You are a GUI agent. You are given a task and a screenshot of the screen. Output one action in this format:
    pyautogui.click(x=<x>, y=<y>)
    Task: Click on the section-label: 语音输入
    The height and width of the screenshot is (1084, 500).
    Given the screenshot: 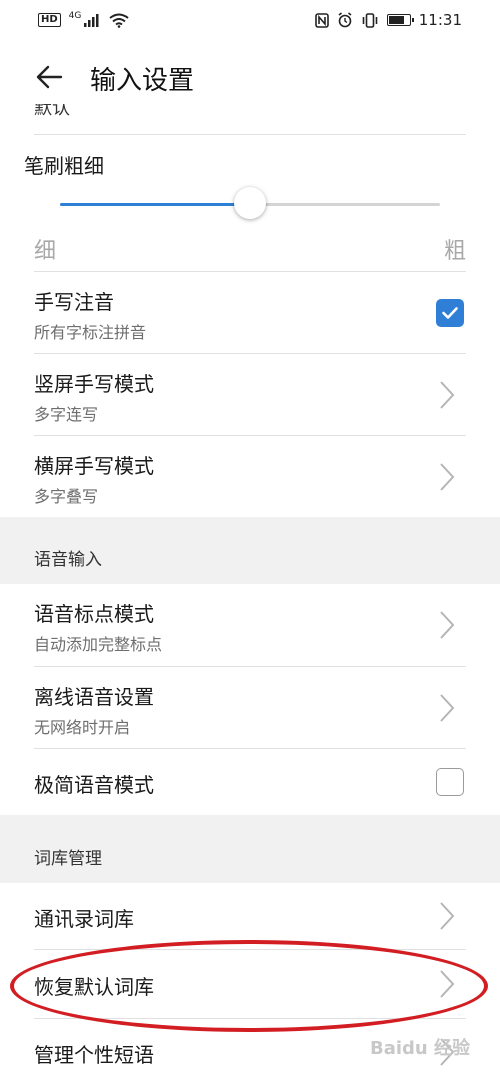 What is the action you would take?
    pyautogui.click(x=68, y=560)
    